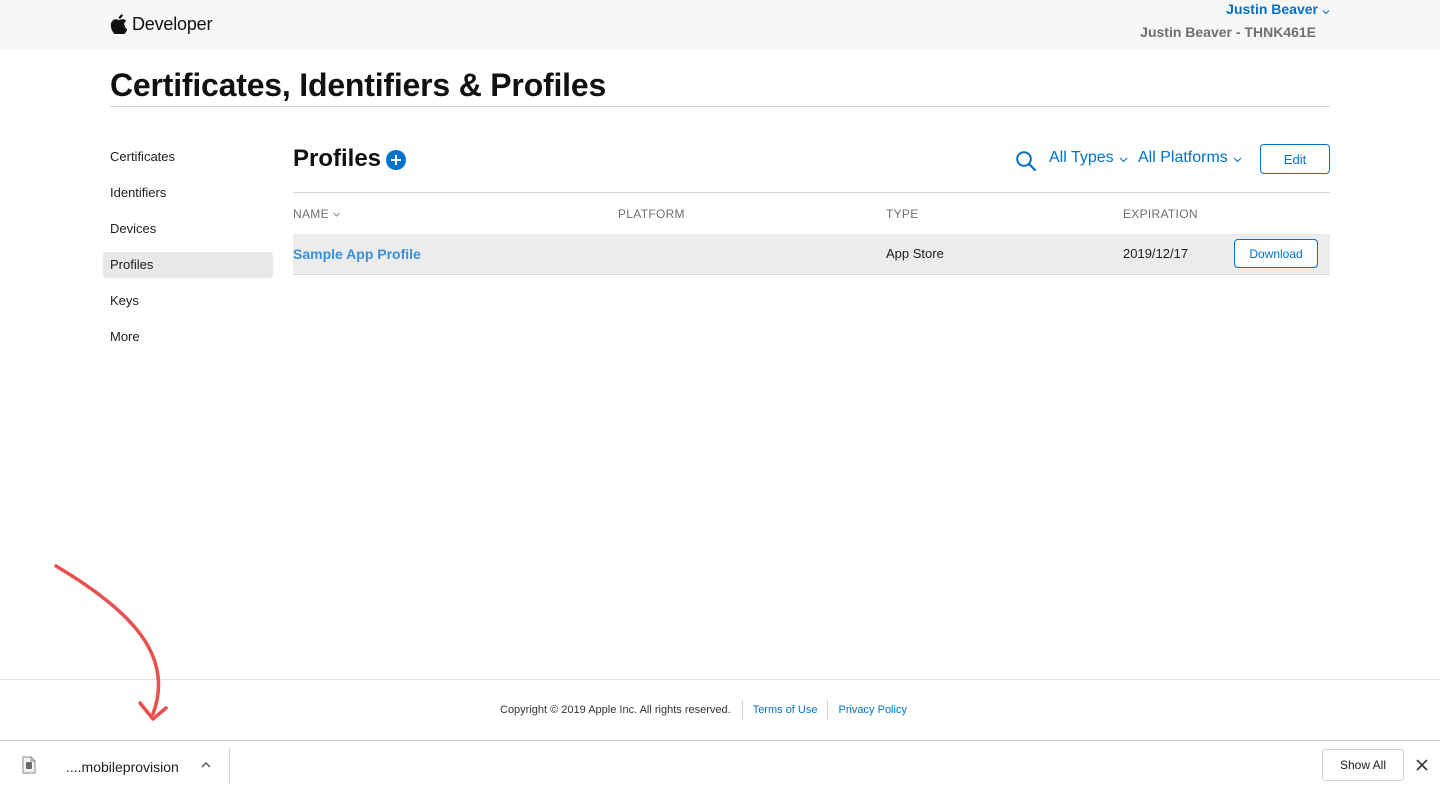  What do you see at coordinates (720, 679) in the screenshot?
I see `footer-divider` at bounding box center [720, 679].